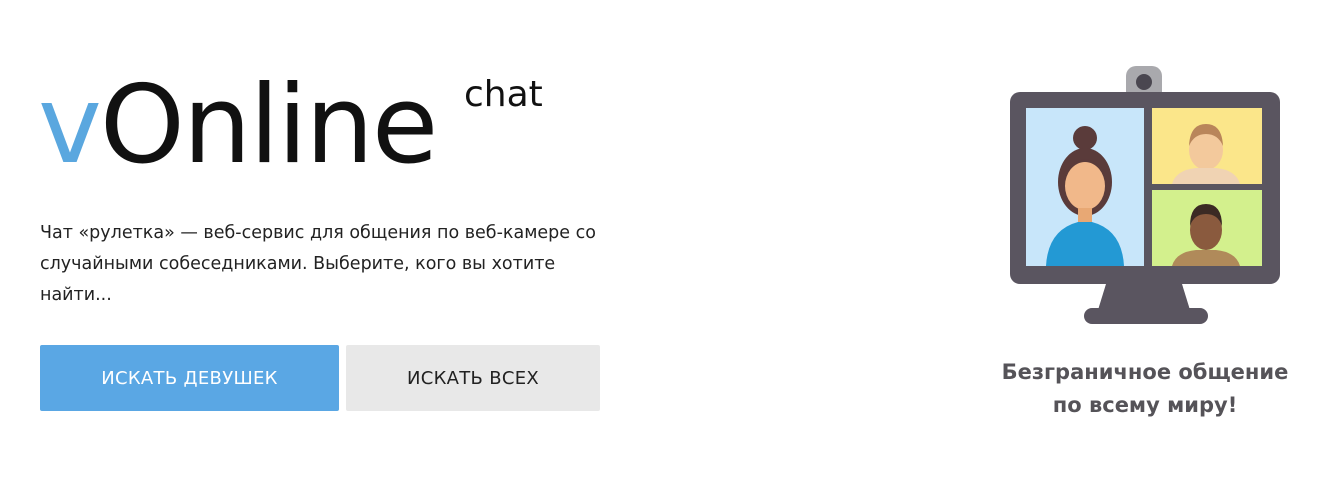 The width and height of the screenshot is (1324, 496). I want to click on logo-v-letter: v, so click(70, 125).